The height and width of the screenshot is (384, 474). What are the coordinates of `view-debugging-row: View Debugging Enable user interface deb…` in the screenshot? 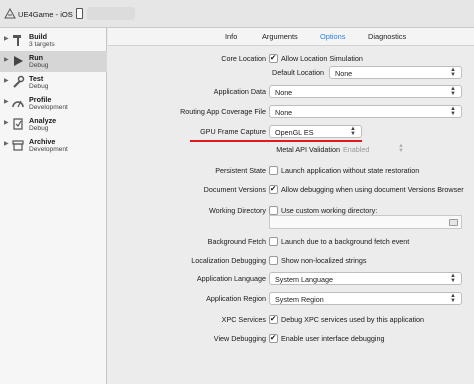 It's located at (291, 339).